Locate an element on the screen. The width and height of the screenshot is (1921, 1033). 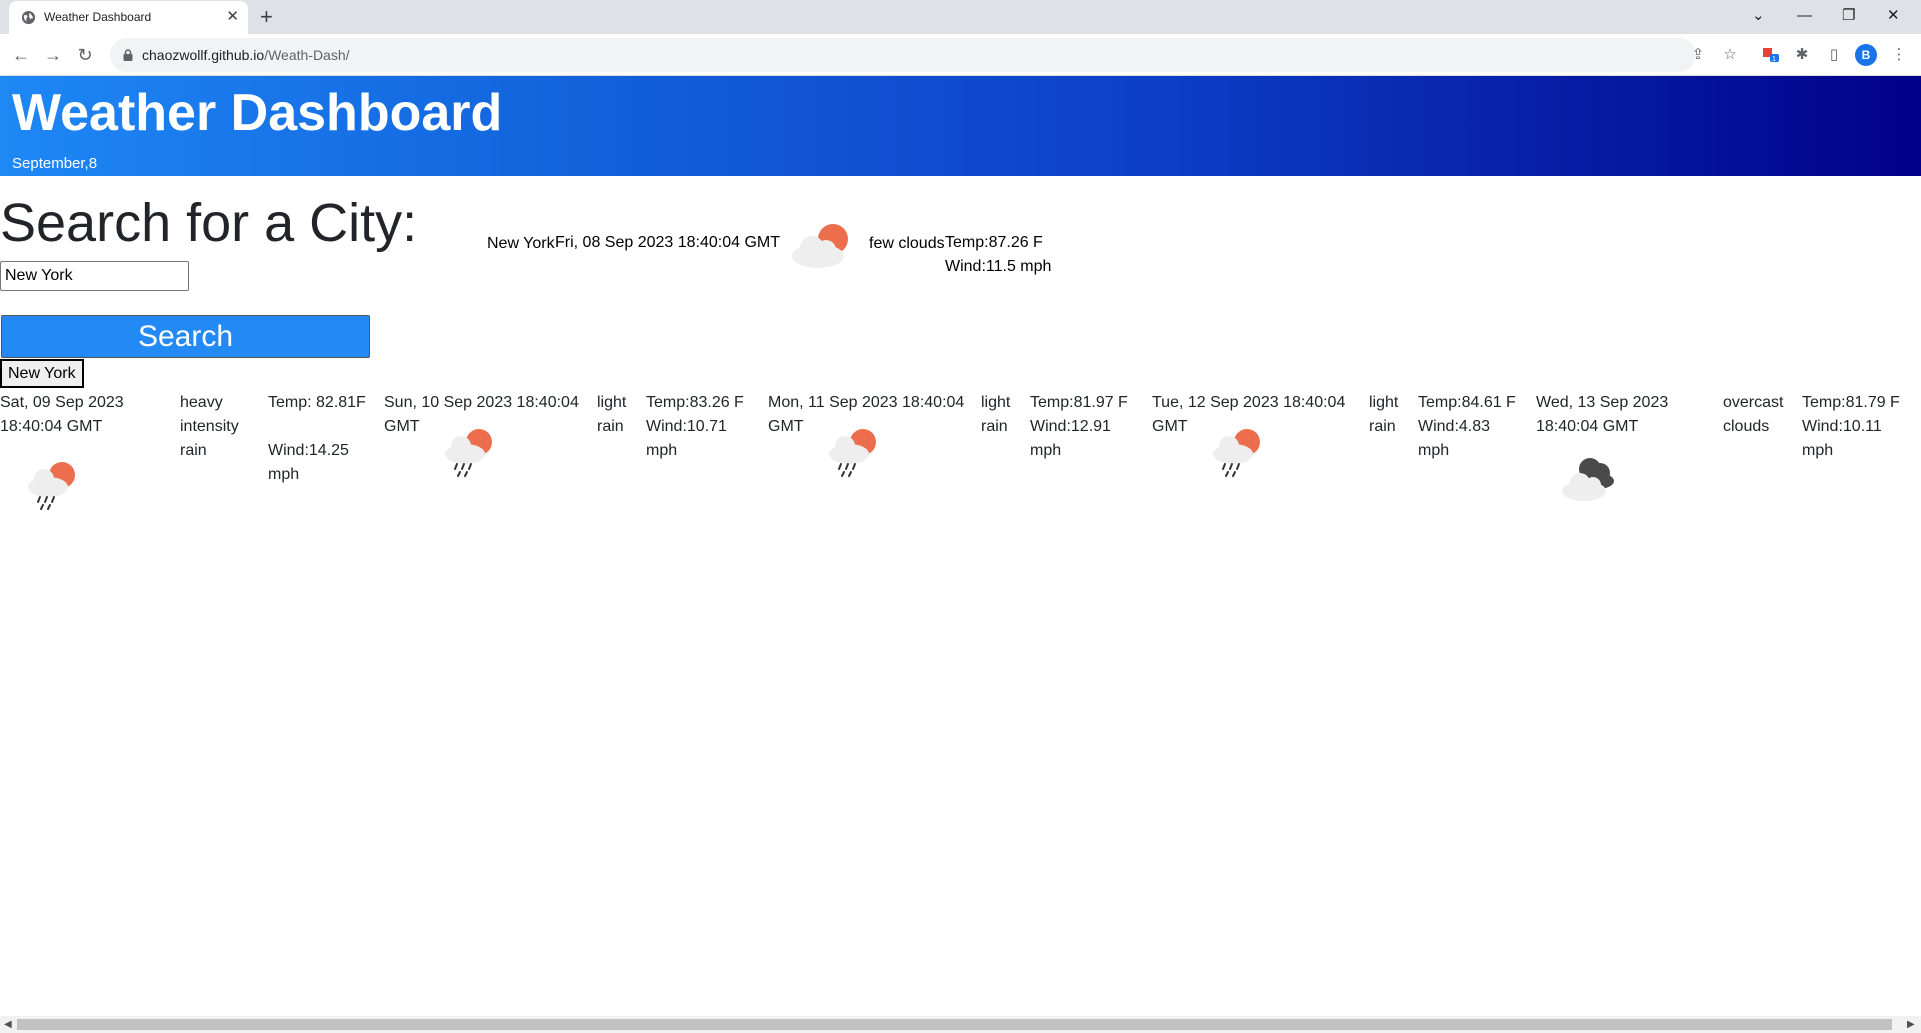
forecast-wind: Wind:10.11 mph is located at coordinates (1842, 438).